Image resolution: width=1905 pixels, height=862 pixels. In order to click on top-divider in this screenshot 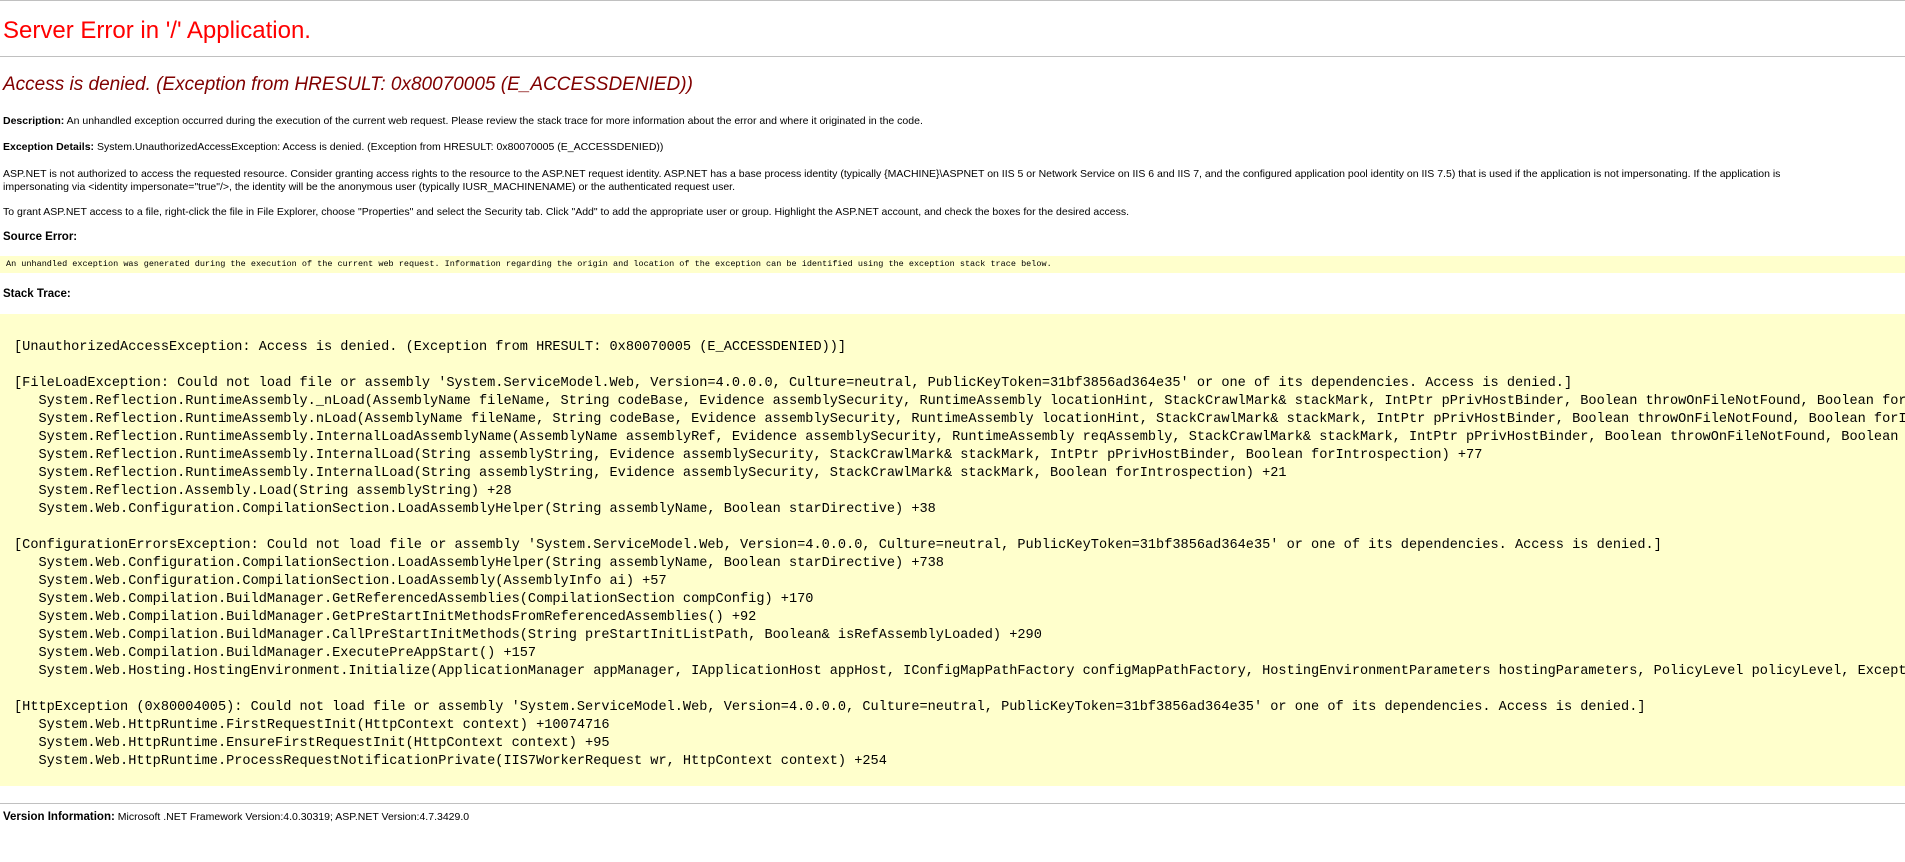, I will do `click(952, 0)`.